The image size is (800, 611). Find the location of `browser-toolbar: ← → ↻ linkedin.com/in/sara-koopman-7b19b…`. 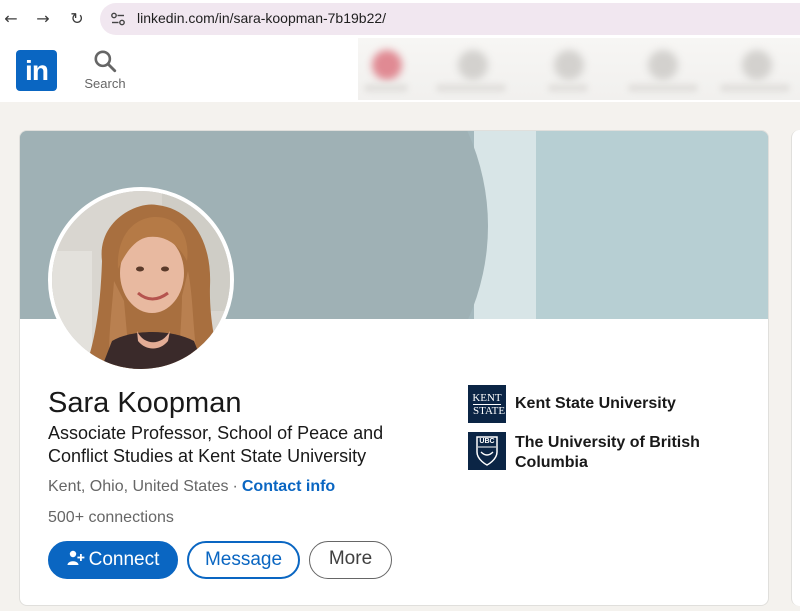

browser-toolbar: ← → ↻ linkedin.com/in/sara-koopman-7b19b… is located at coordinates (400, 19).